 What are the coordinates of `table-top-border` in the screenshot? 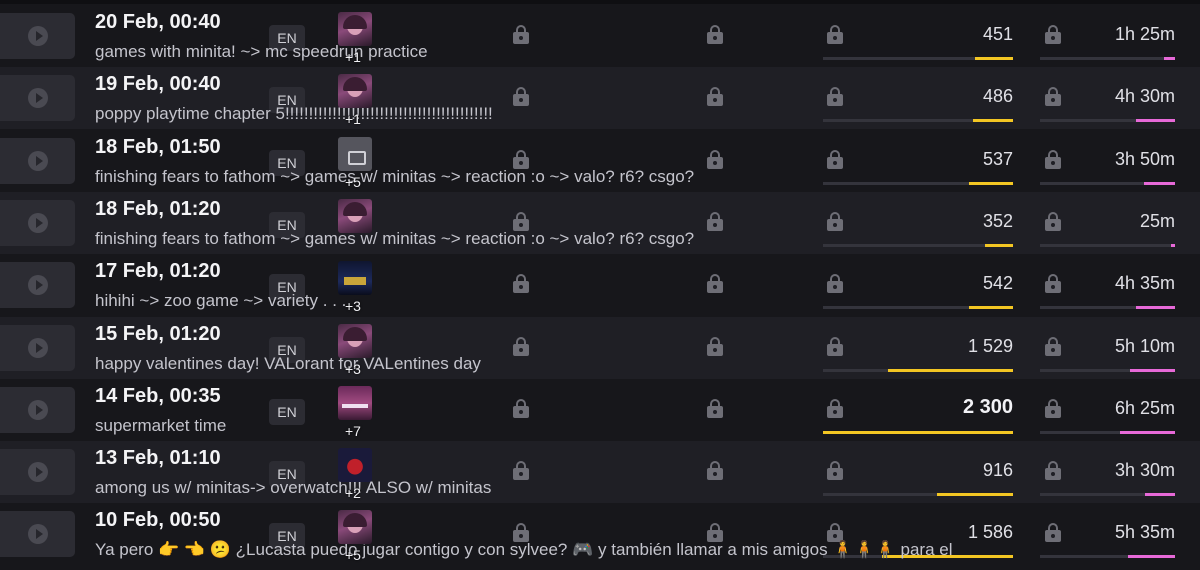 It's located at (600, 2).